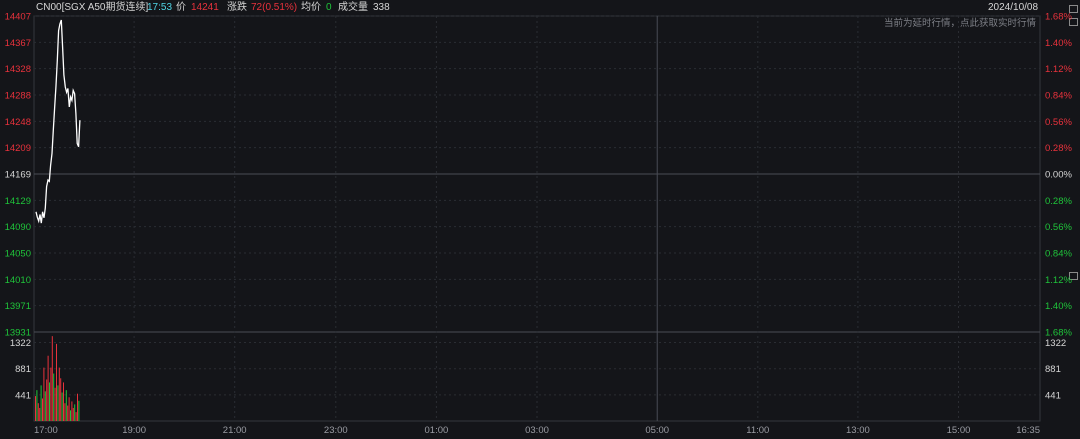 Image resolution: width=1080 pixels, height=439 pixels. What do you see at coordinates (959, 430) in the screenshot?
I see `x-tick: 15:00` at bounding box center [959, 430].